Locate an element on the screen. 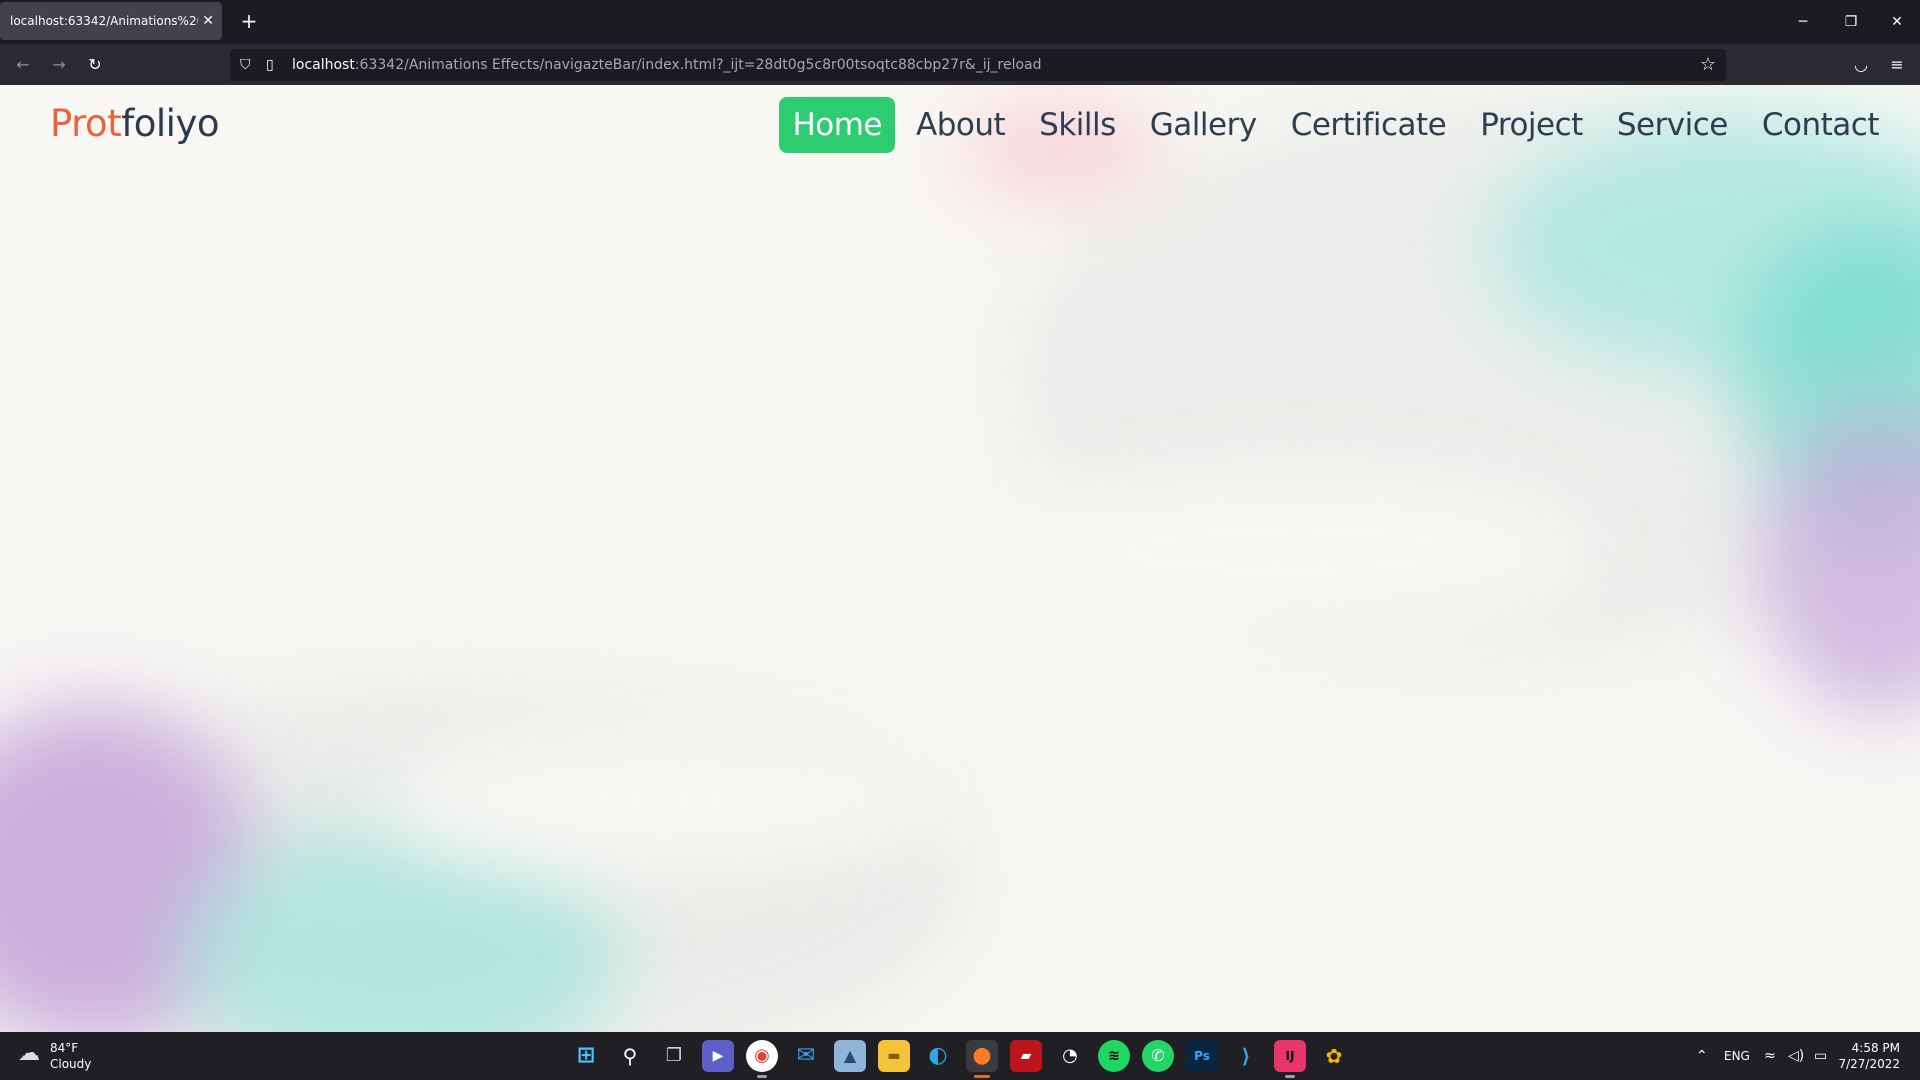 The height and width of the screenshot is (1080, 1920). whatsapp-icon: ✆ is located at coordinates (1158, 1056).